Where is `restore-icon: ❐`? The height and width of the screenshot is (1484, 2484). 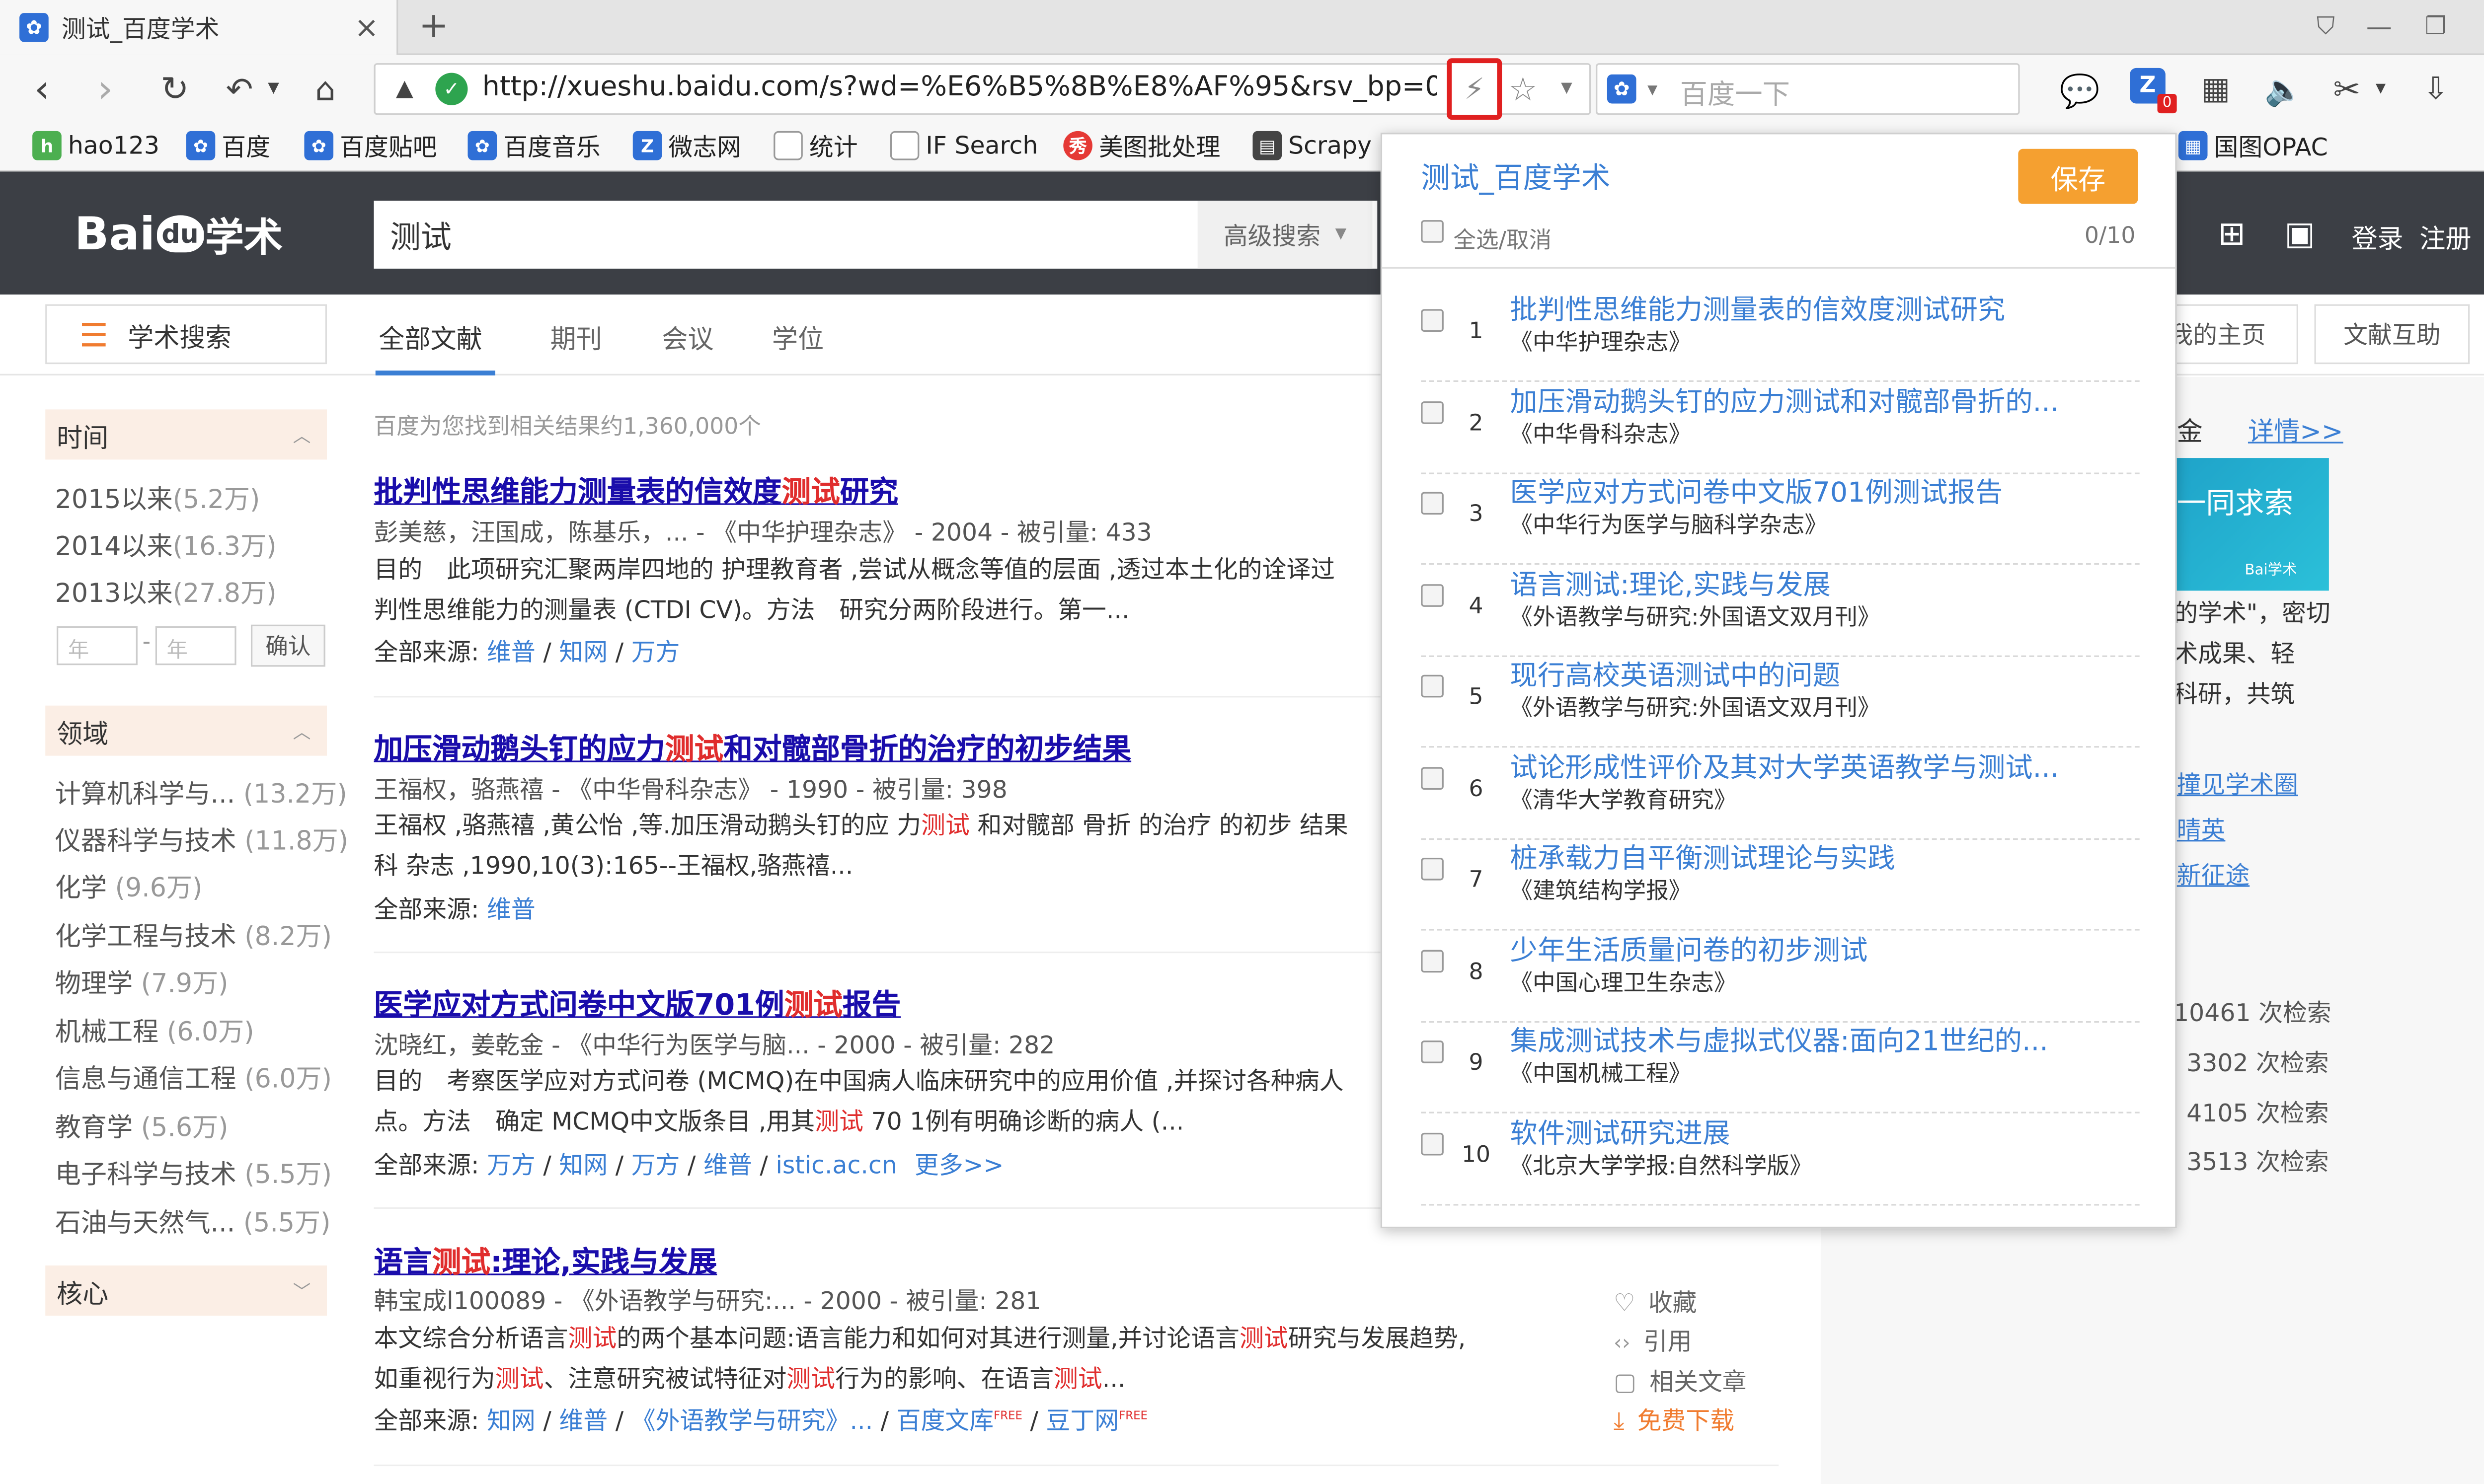 restore-icon: ❐ is located at coordinates (2436, 26).